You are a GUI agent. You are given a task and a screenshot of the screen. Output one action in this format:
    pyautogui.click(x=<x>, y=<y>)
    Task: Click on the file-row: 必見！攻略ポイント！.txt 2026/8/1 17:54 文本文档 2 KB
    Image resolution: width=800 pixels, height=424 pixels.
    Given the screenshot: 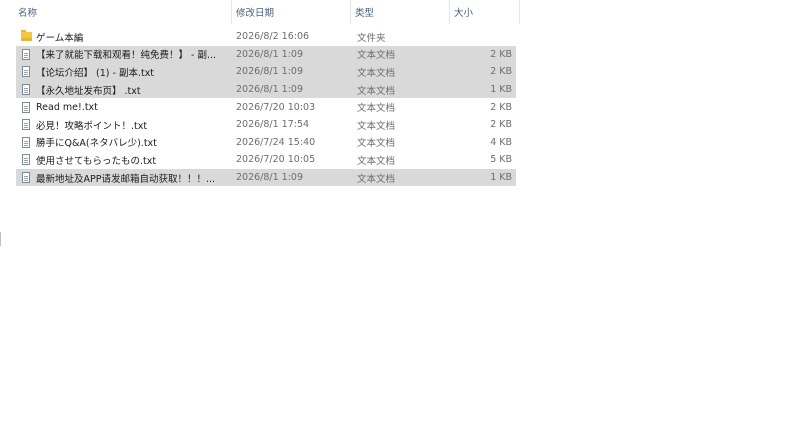 What is the action you would take?
    pyautogui.click(x=266, y=125)
    